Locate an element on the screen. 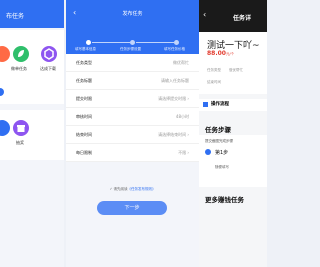  steps-sub: 提交截图完成步骤 is located at coordinates (219, 141).